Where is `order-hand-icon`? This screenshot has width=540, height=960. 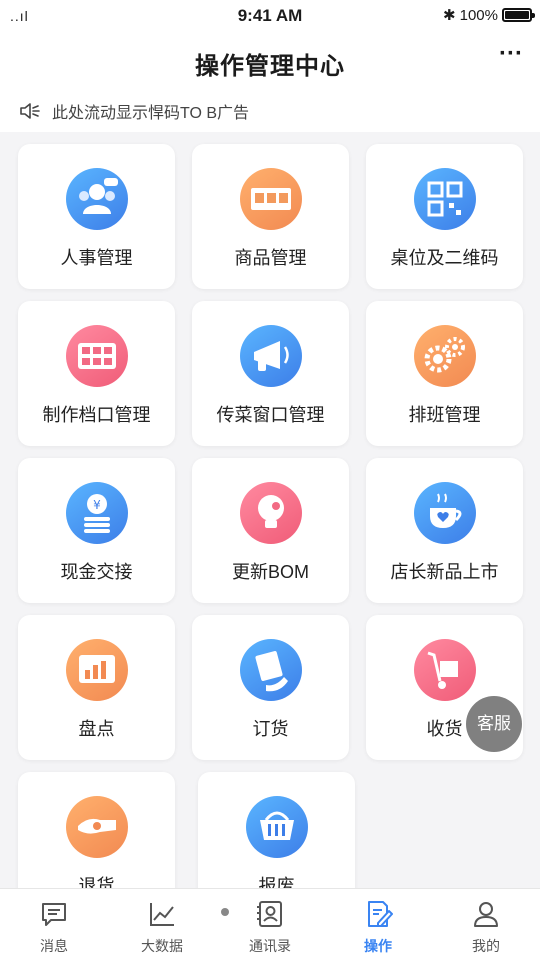
order-hand-icon is located at coordinates (270, 670).